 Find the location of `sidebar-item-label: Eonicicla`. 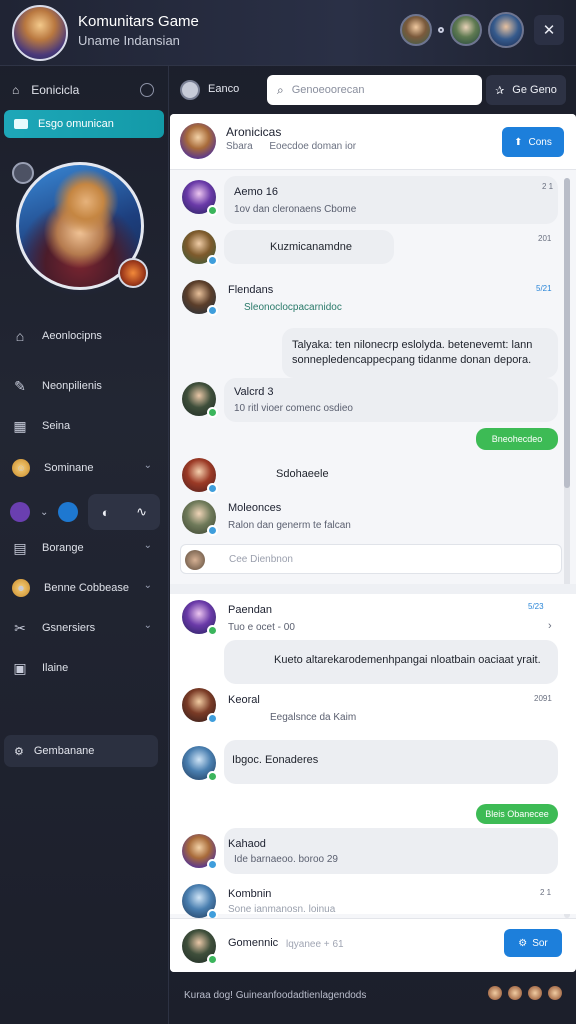

sidebar-item-label: Eonicicla is located at coordinates (55, 90).